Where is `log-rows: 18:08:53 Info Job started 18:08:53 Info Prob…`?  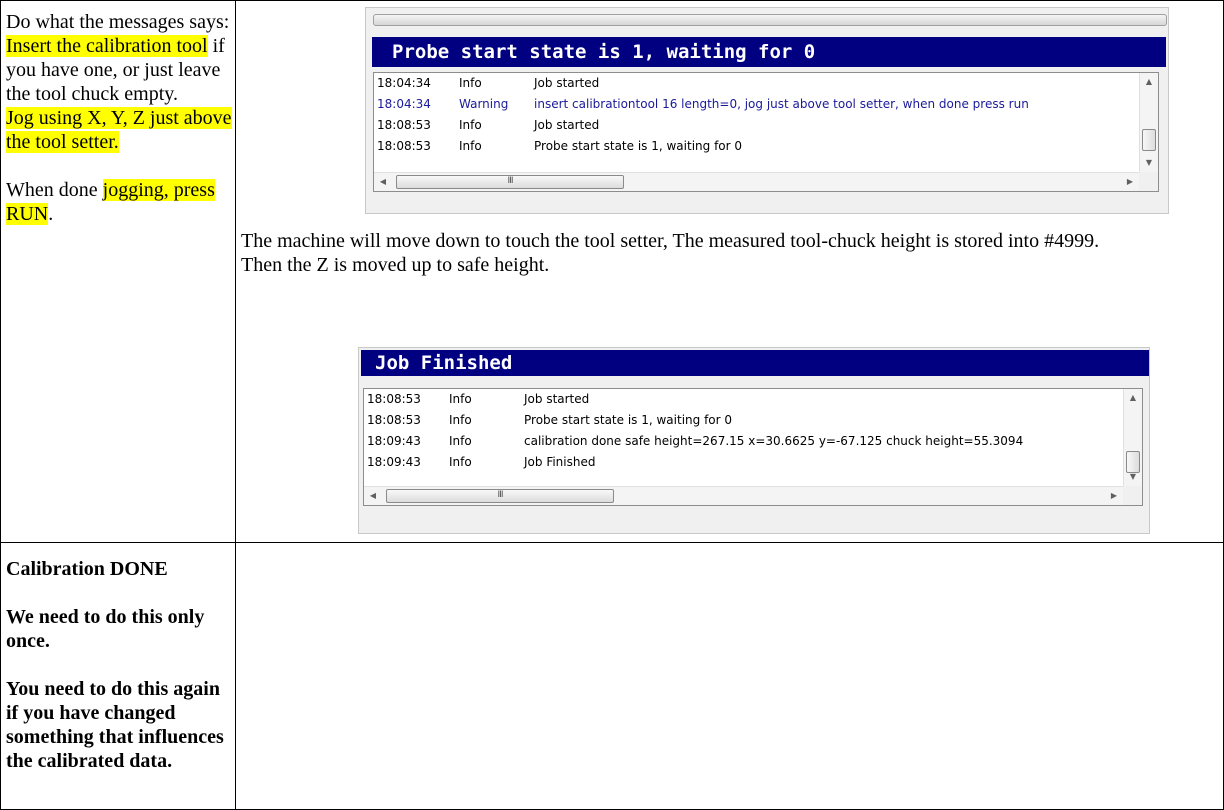 log-rows: 18:08:53 Info Job started 18:08:53 Info Prob… is located at coordinates (743, 431).